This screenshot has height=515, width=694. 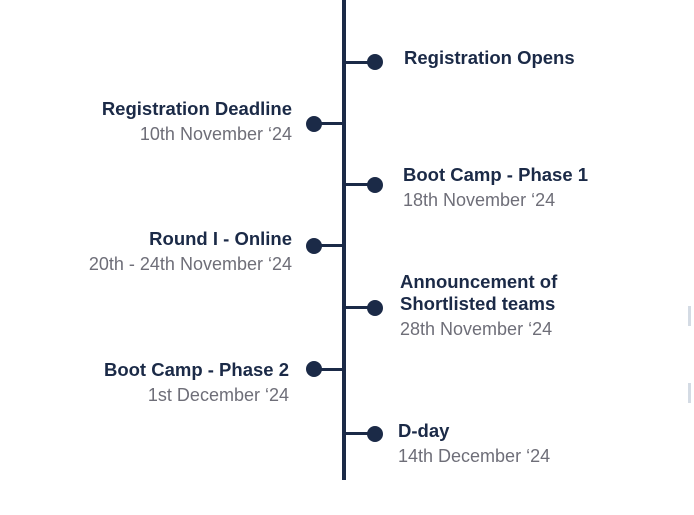 What do you see at coordinates (476, 329) in the screenshot?
I see `event-date: 28th November ‘24` at bounding box center [476, 329].